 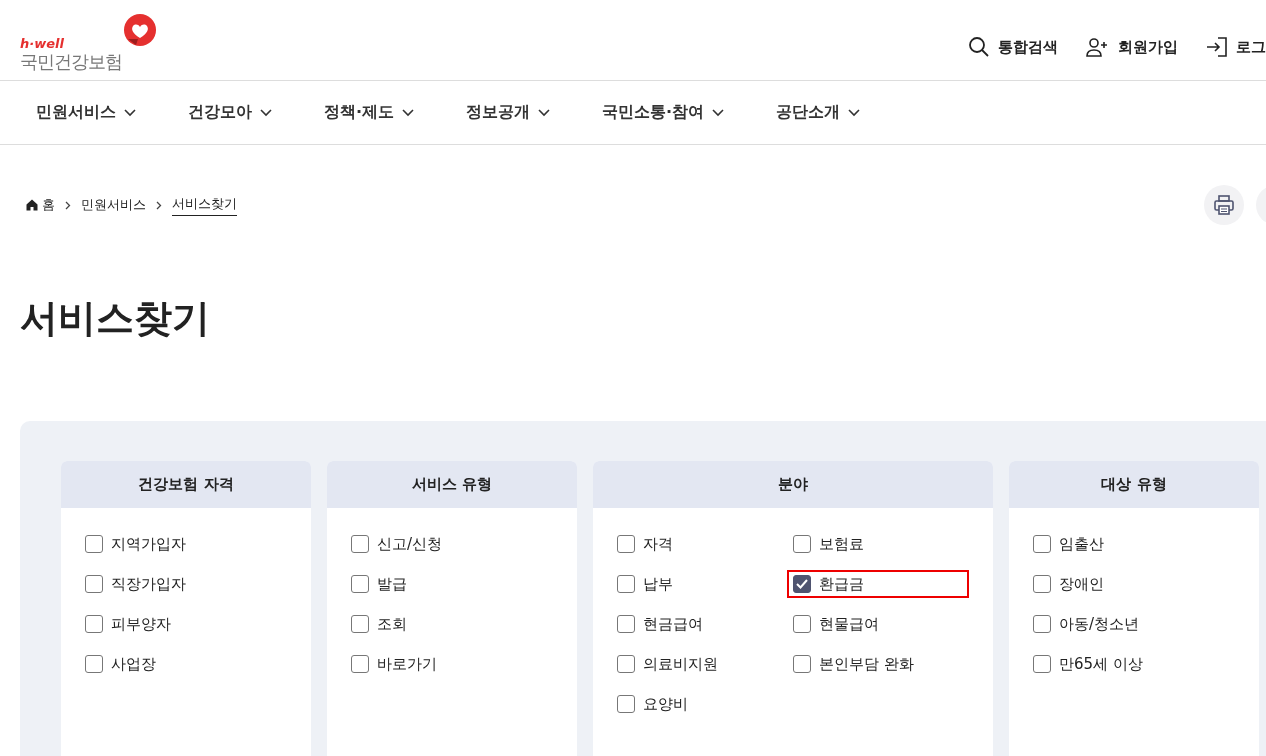 I want to click on printer-icon, so click(x=1224, y=205).